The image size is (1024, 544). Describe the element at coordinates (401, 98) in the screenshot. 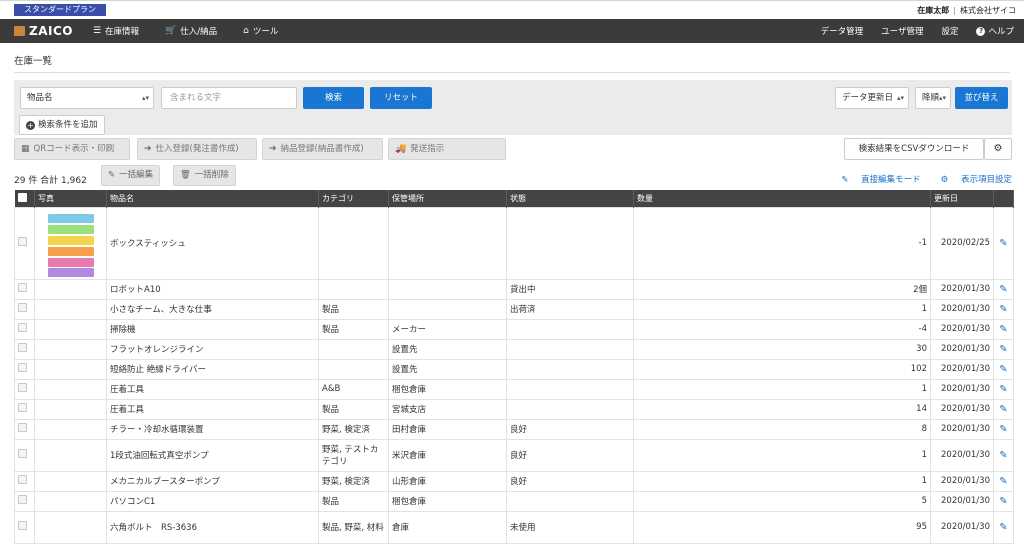

I see `reset-button: リセット` at that location.